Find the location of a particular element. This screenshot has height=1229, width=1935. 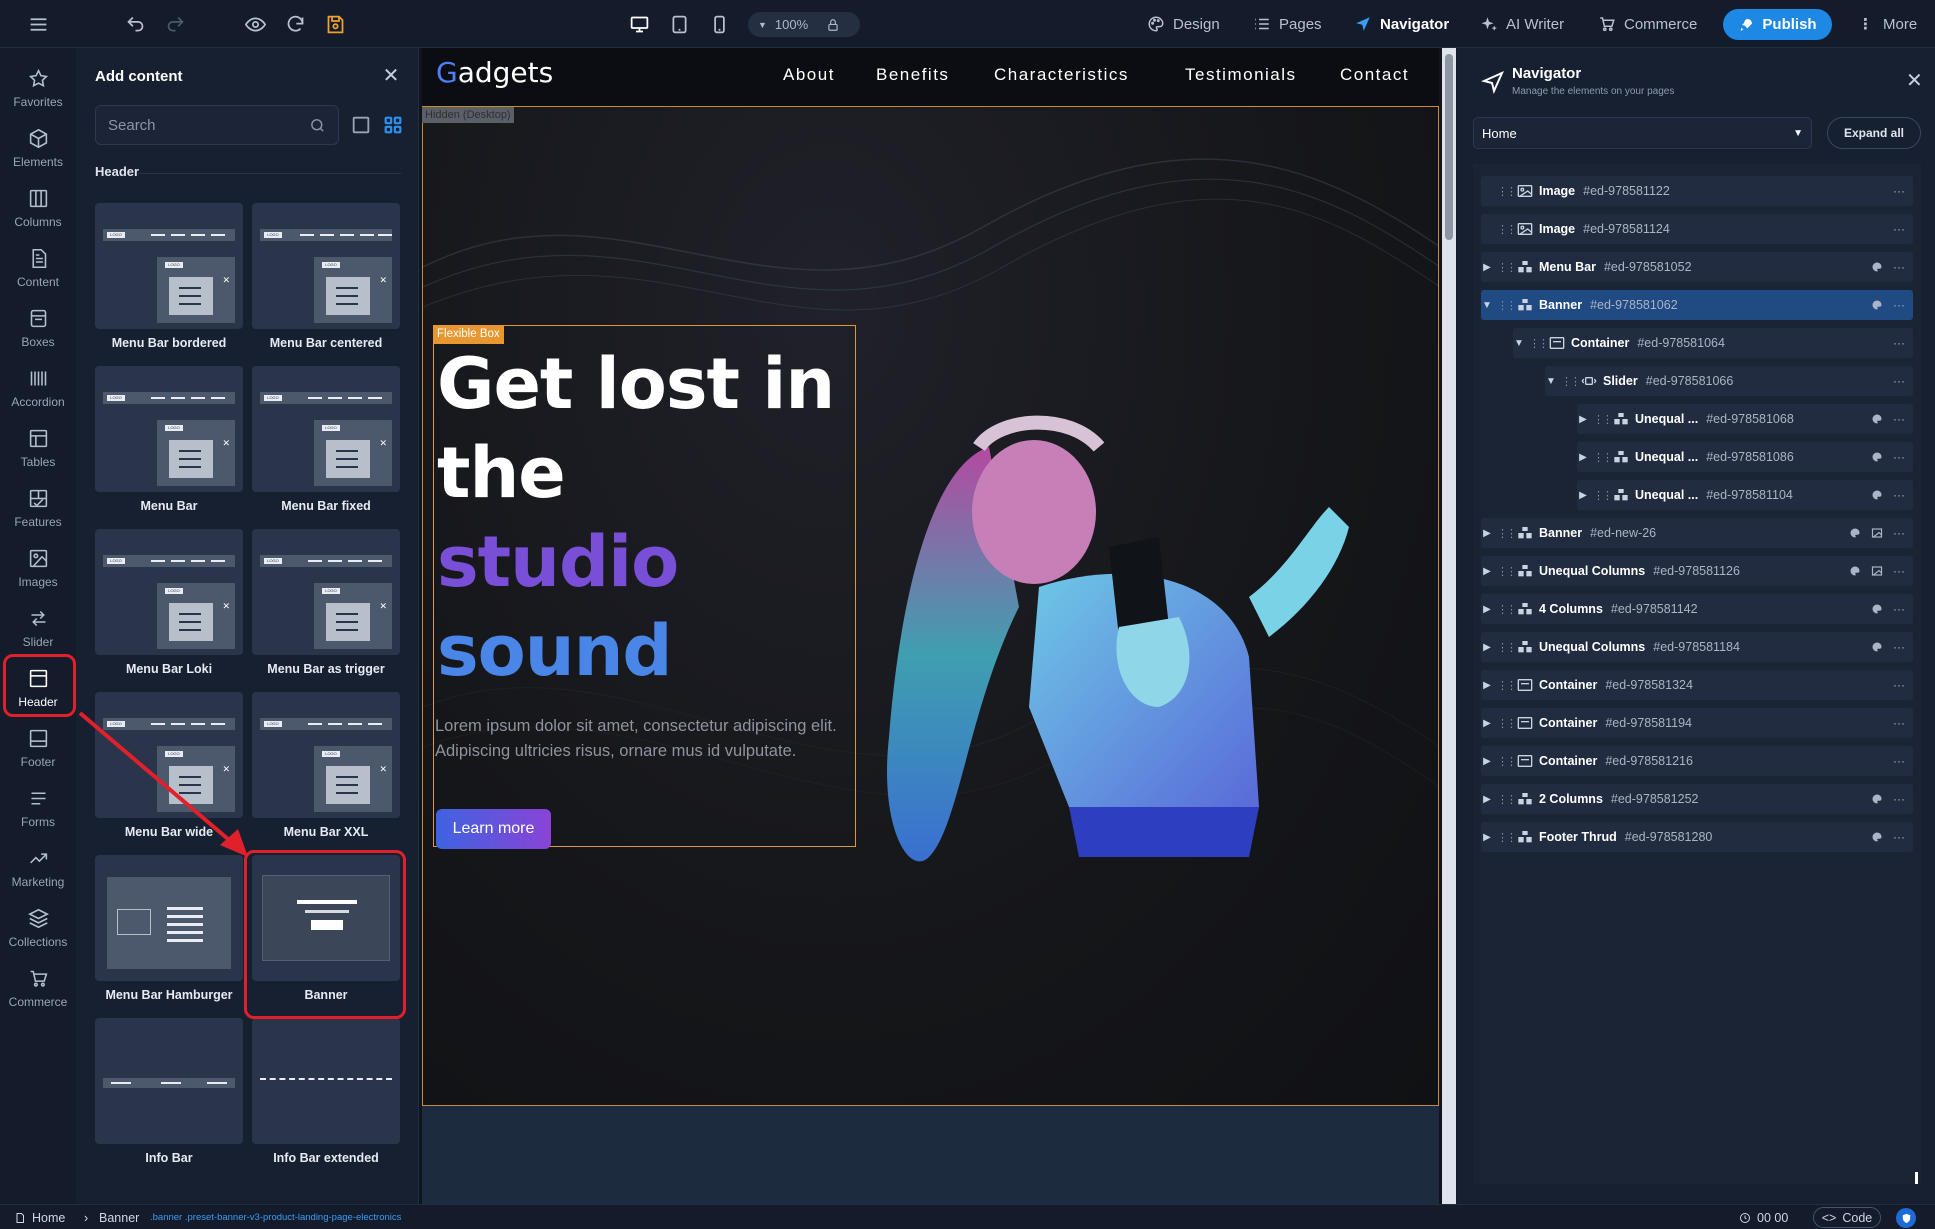

rail-item-elements: Elements is located at coordinates (38, 148).